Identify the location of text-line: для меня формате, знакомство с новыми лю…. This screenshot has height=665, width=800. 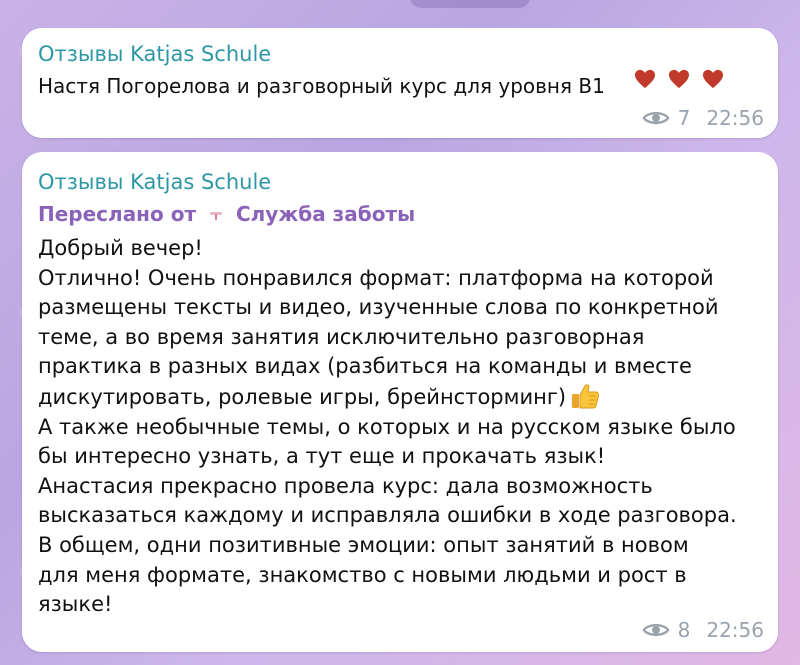
(362, 574).